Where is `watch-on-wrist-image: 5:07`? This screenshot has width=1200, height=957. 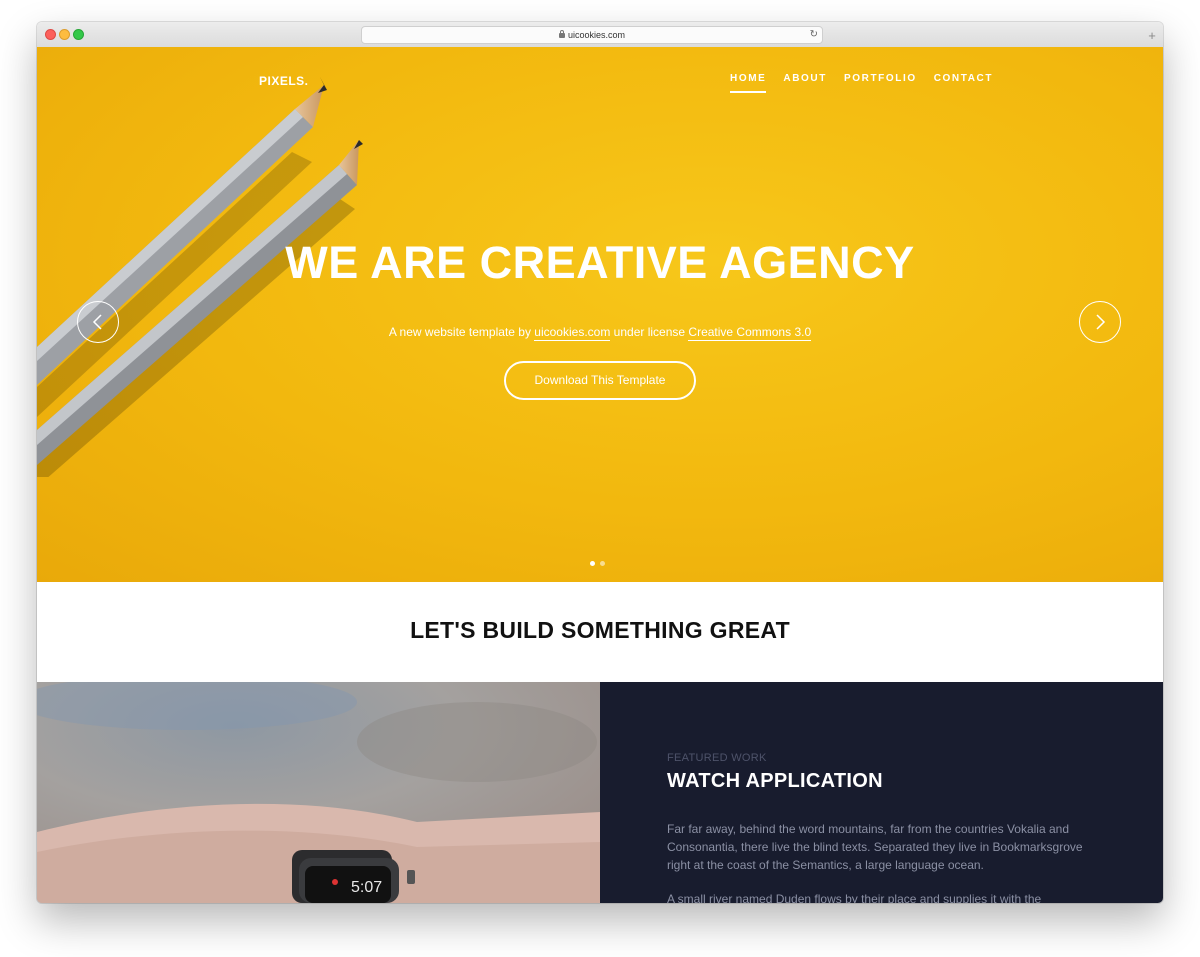
watch-on-wrist-image: 5:07 is located at coordinates (318, 792).